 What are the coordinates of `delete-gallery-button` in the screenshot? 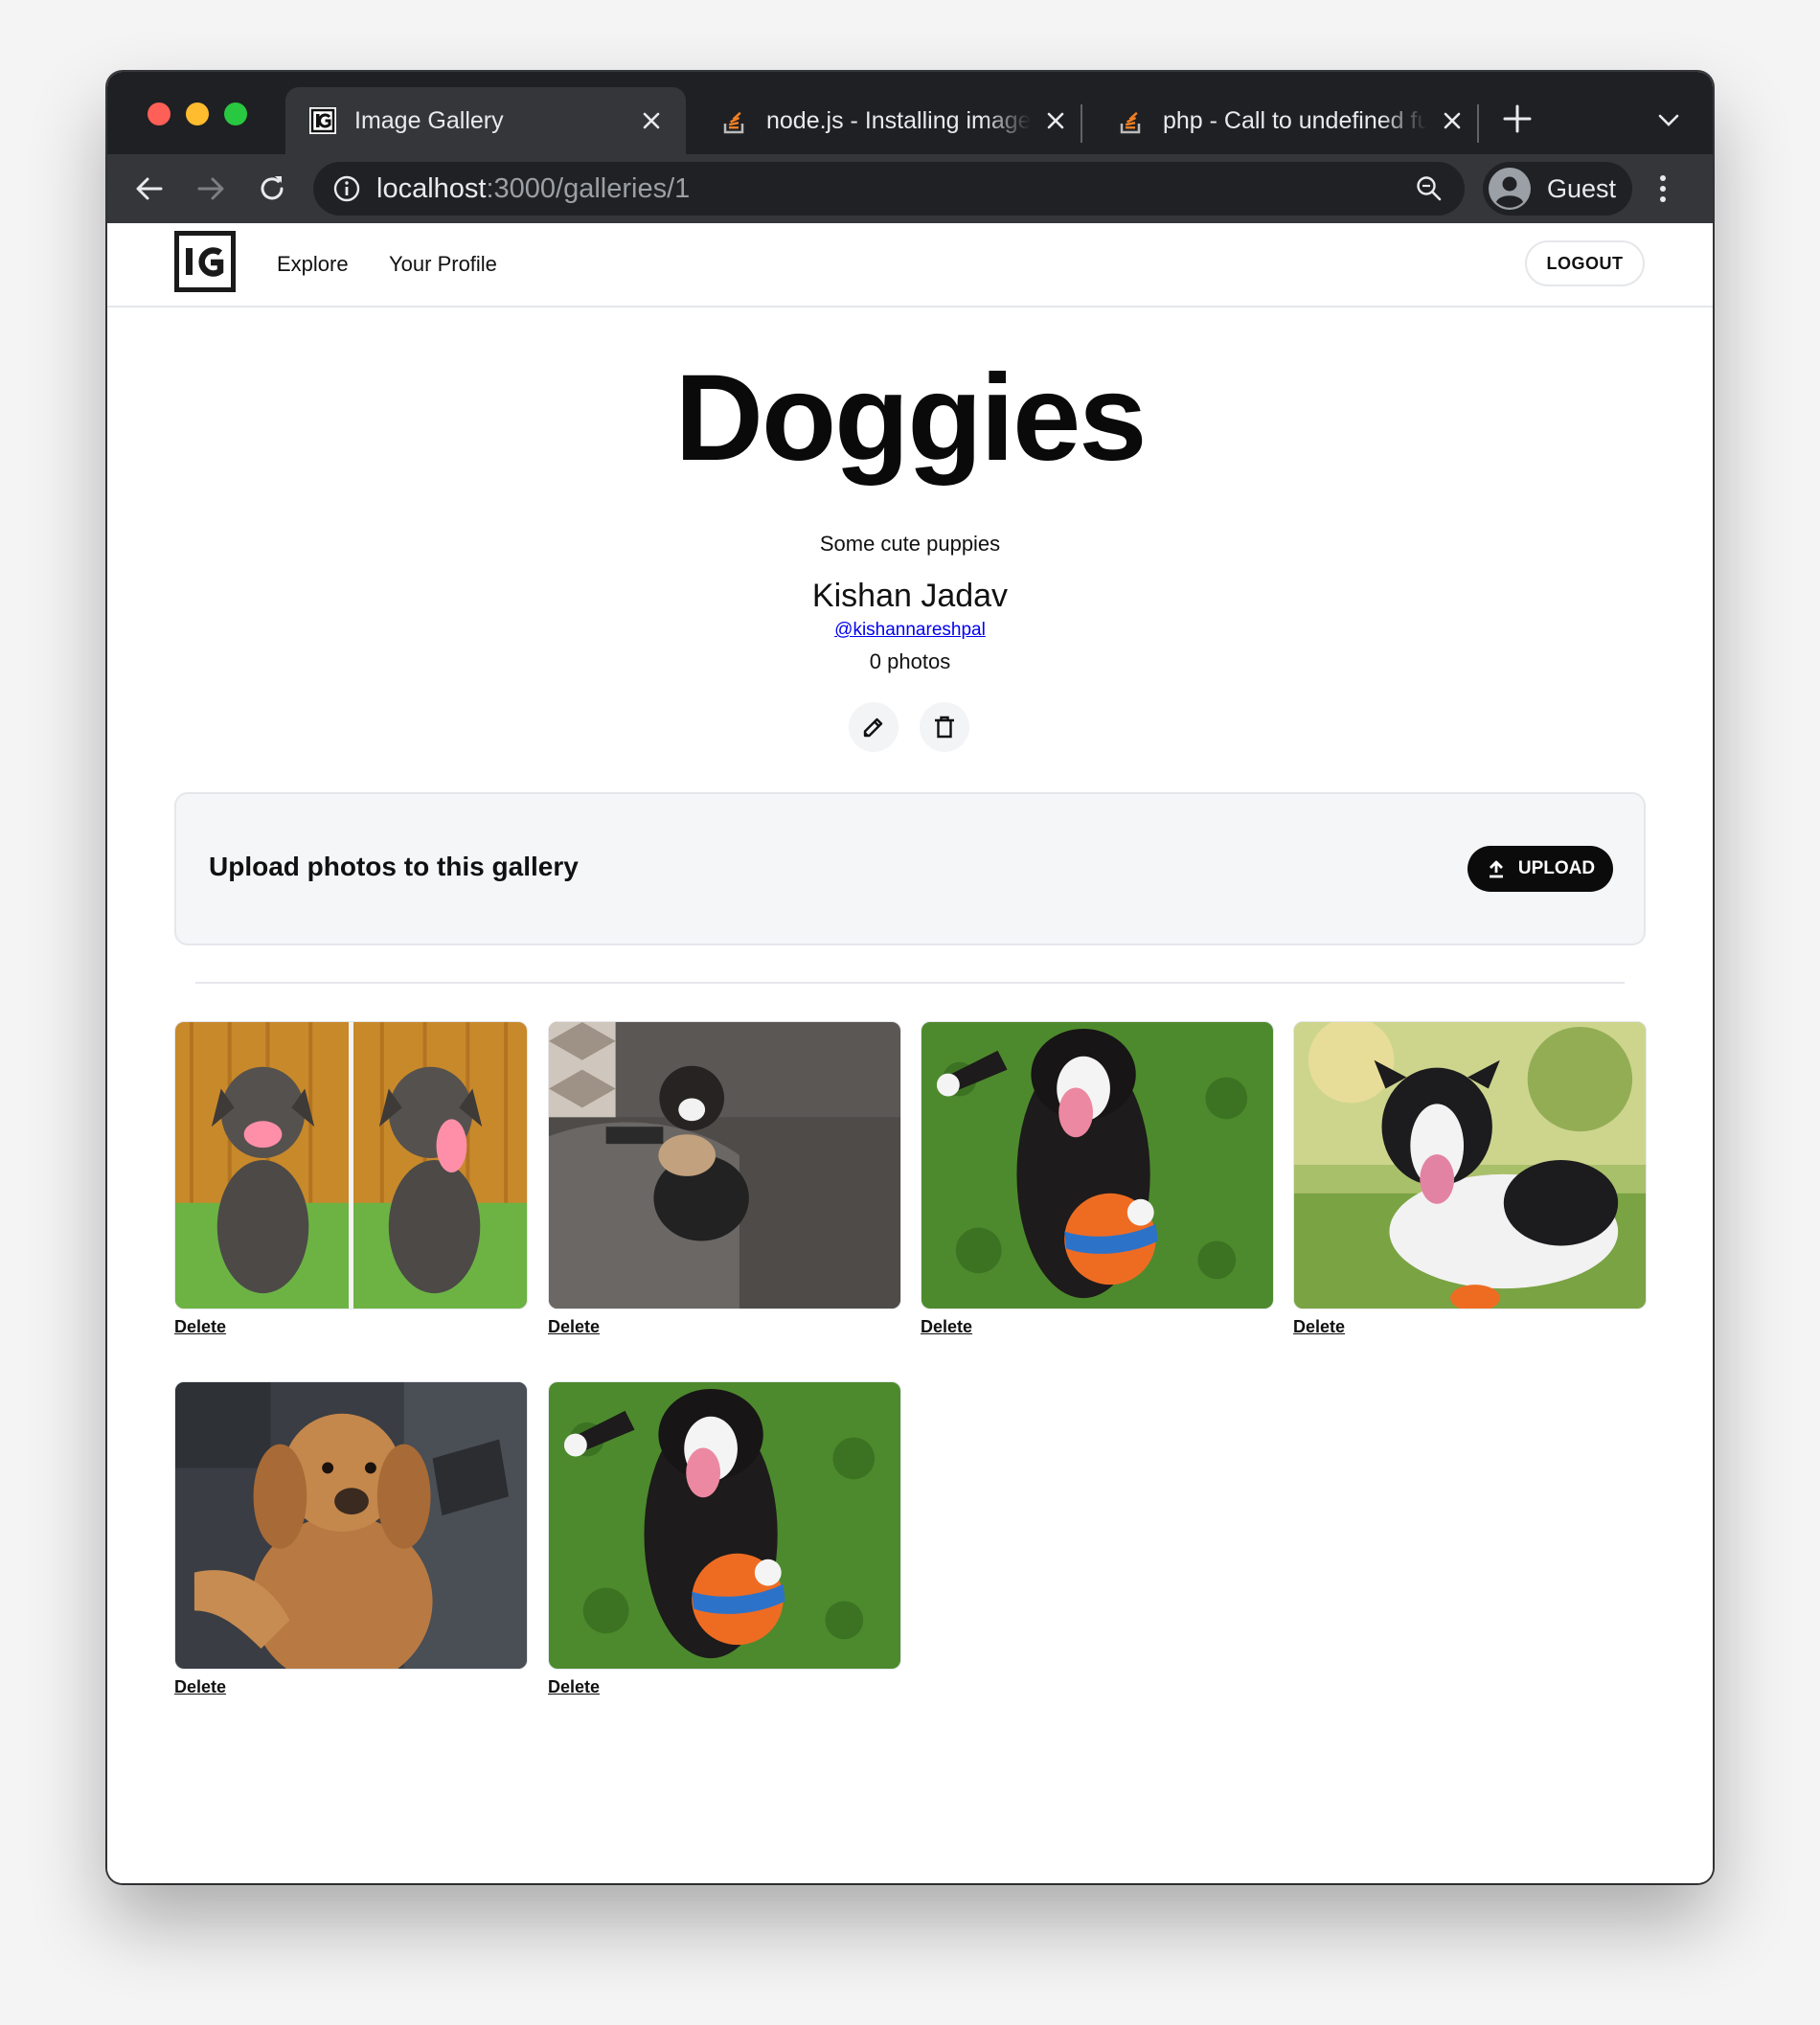 It's located at (945, 727).